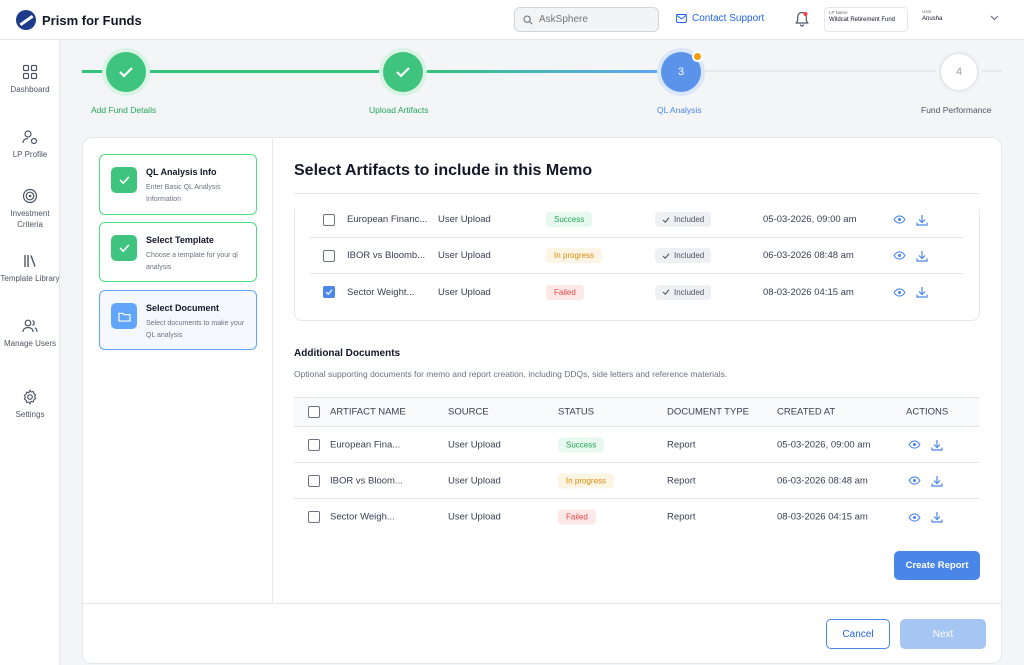  What do you see at coordinates (943, 634) in the screenshot?
I see `next-button: Next` at bounding box center [943, 634].